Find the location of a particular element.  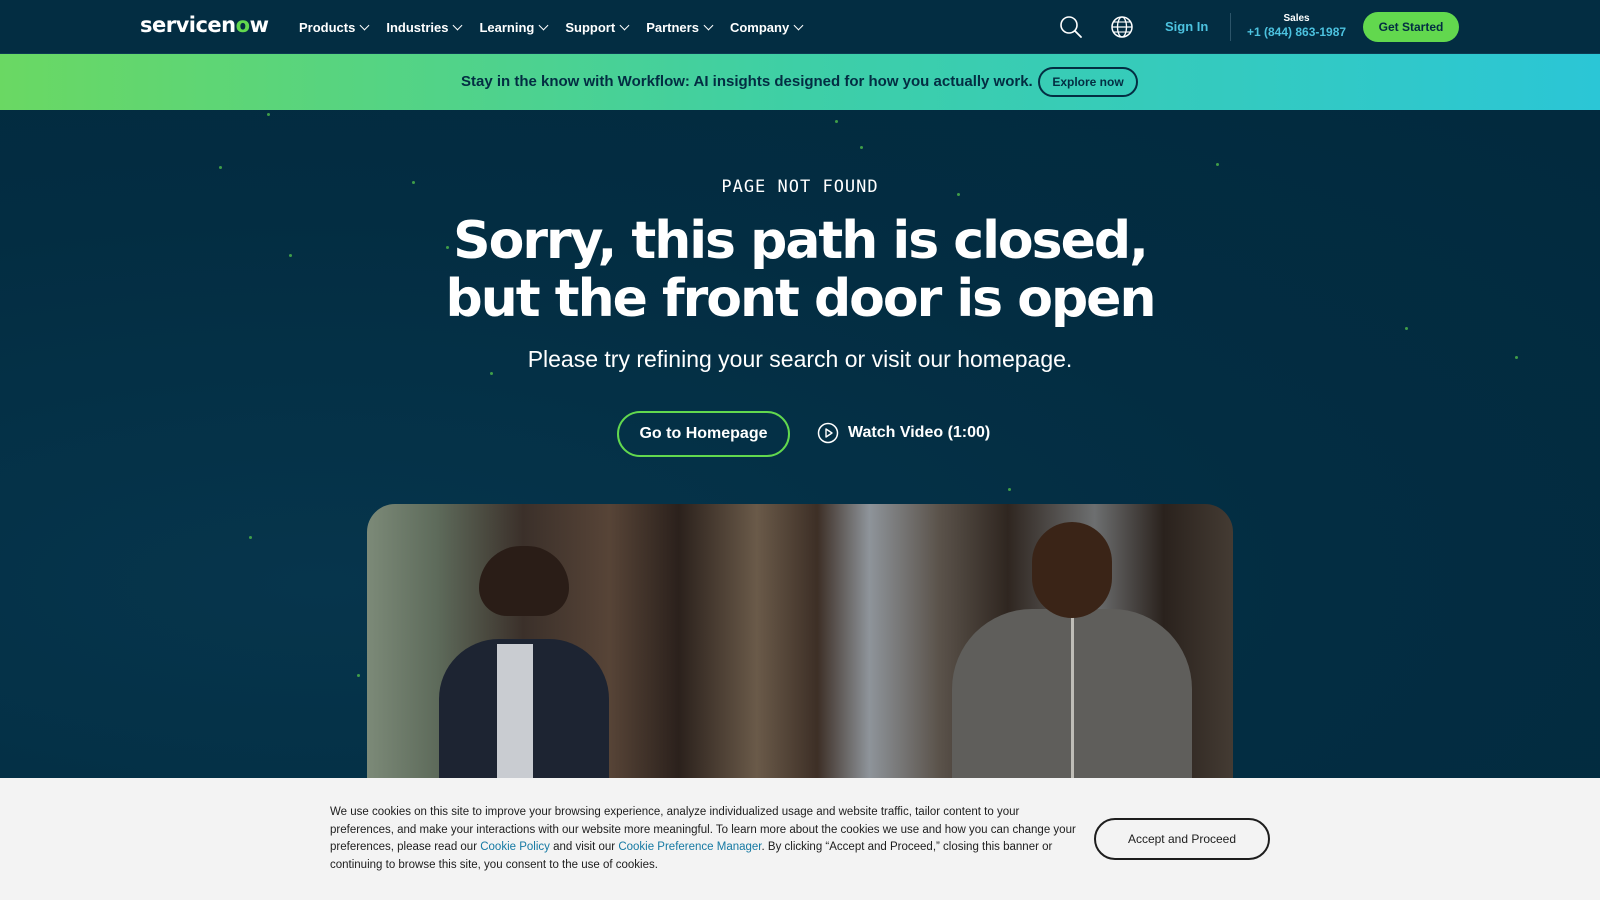

nav-item-industries: Industries is located at coordinates (424, 27).